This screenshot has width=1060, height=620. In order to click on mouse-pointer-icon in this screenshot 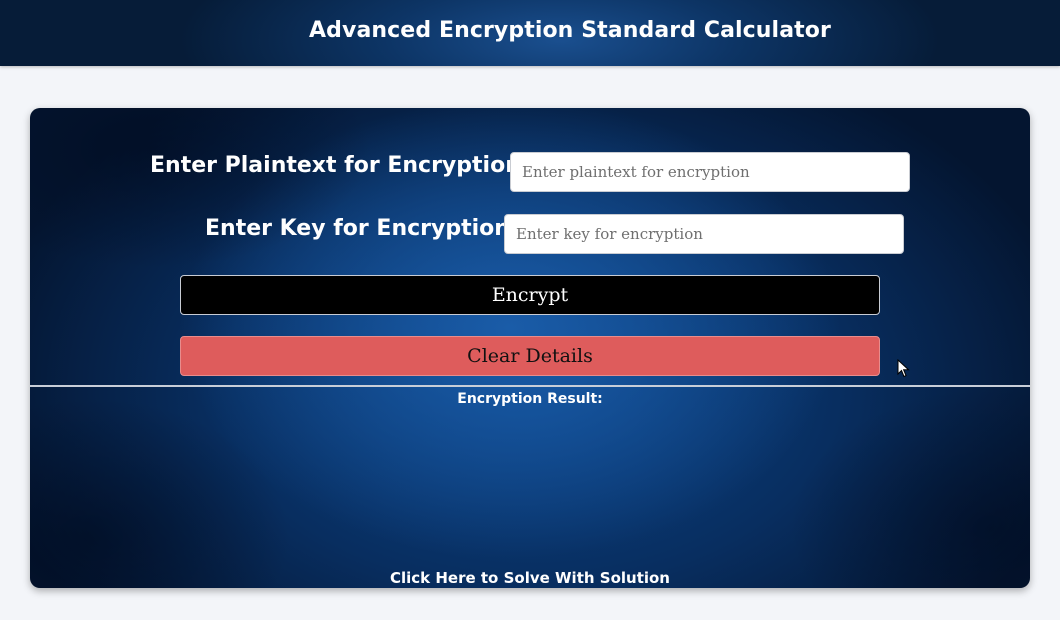, I will do `click(903, 368)`.